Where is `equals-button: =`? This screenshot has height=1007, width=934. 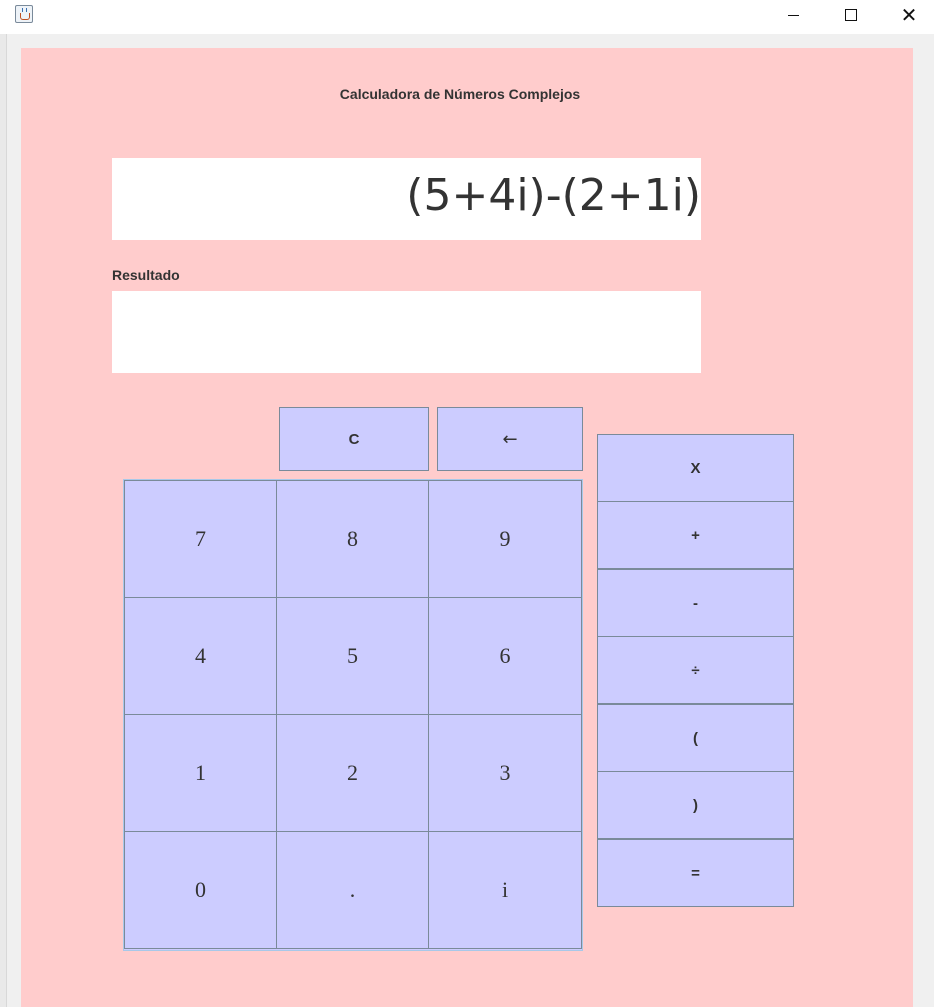
equals-button: = is located at coordinates (695, 873).